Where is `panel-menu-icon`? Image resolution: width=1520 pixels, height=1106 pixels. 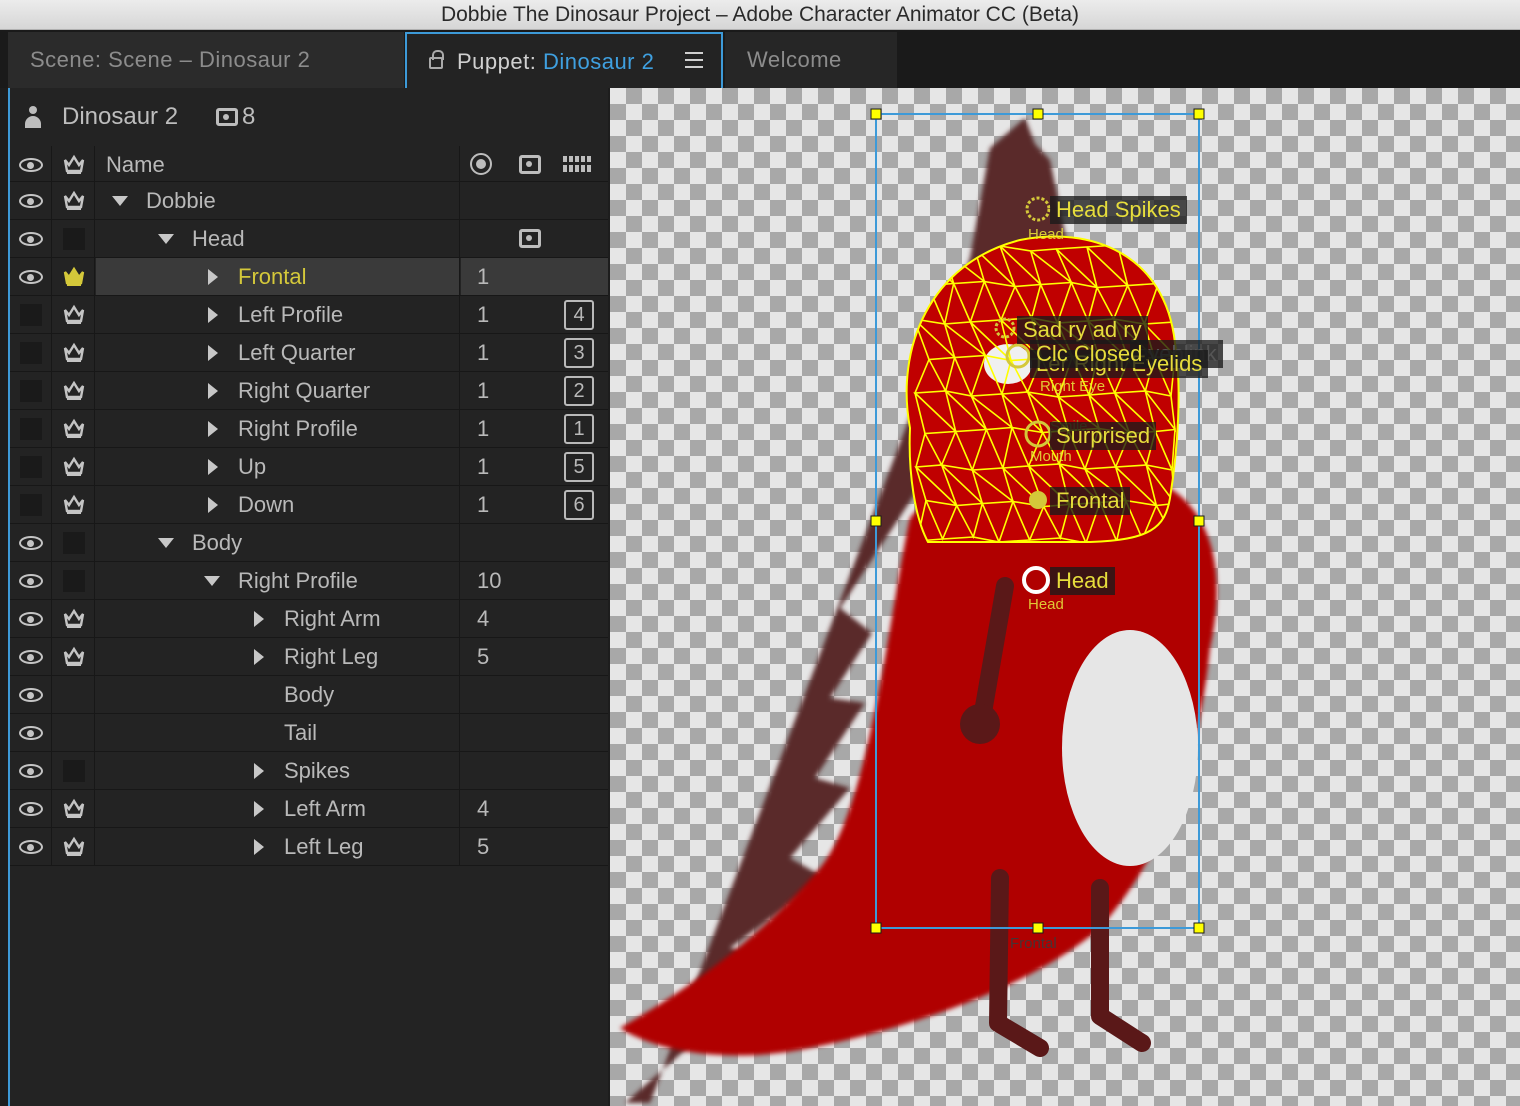 panel-menu-icon is located at coordinates (694, 60).